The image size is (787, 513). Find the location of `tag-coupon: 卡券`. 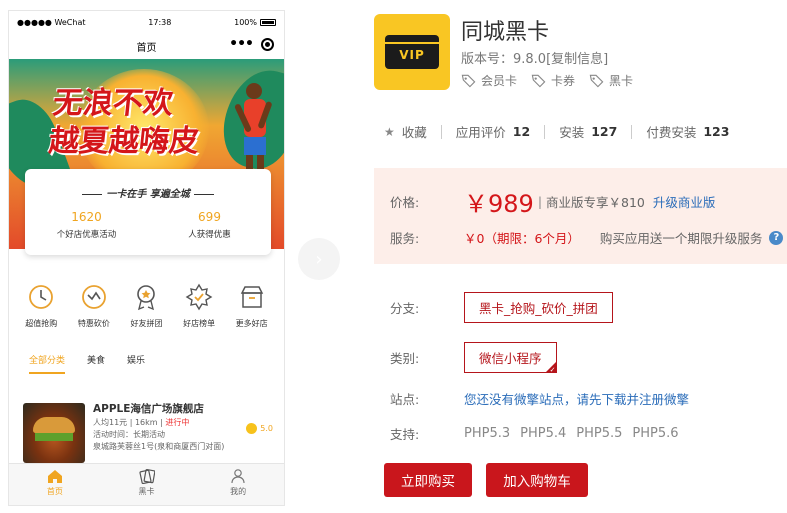

tag-coupon: 卡券 is located at coordinates (553, 80).